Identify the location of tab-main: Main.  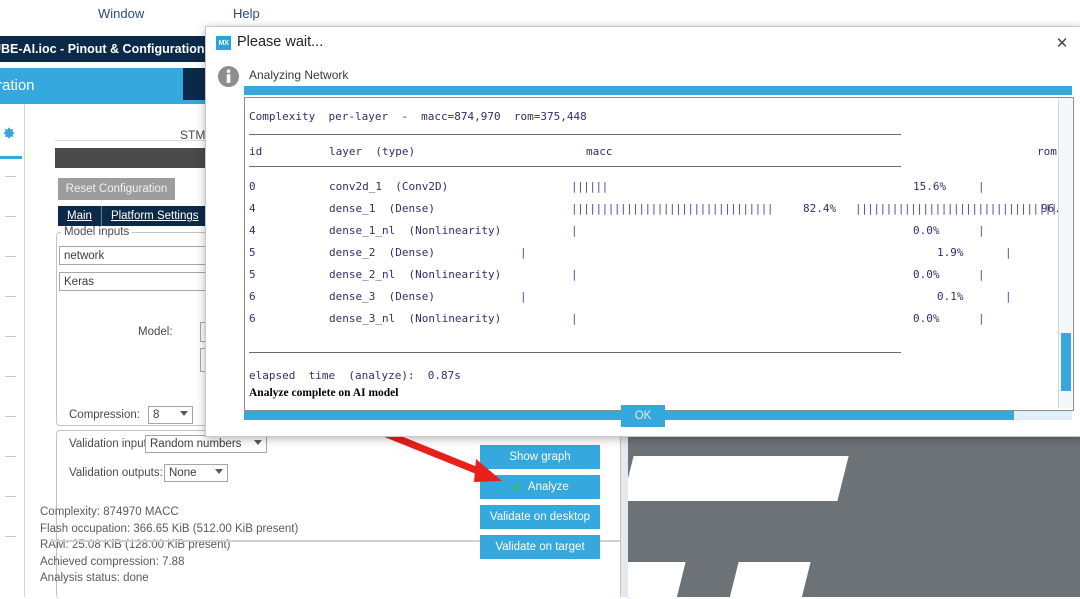
(80, 216).